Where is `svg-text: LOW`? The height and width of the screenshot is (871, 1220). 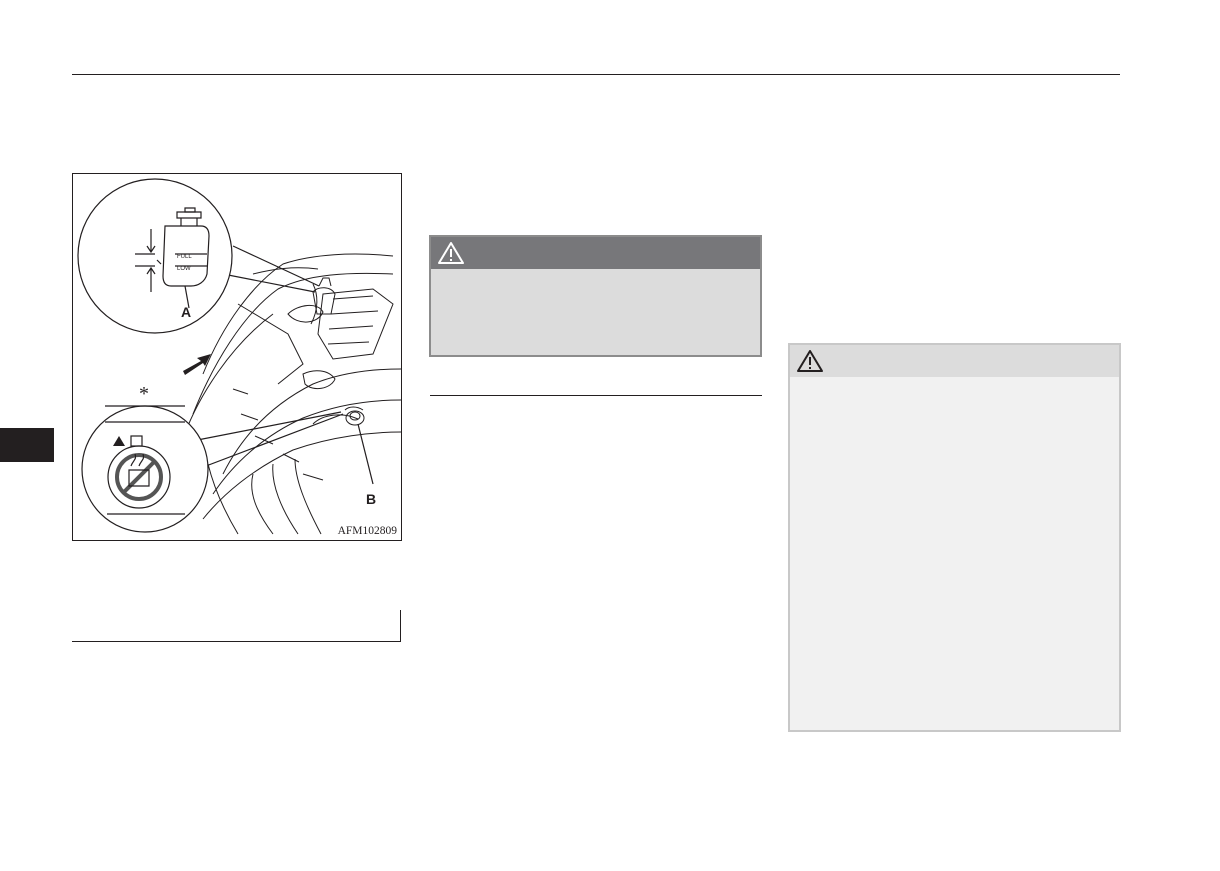
svg-text: LOW is located at coordinates (184, 269).